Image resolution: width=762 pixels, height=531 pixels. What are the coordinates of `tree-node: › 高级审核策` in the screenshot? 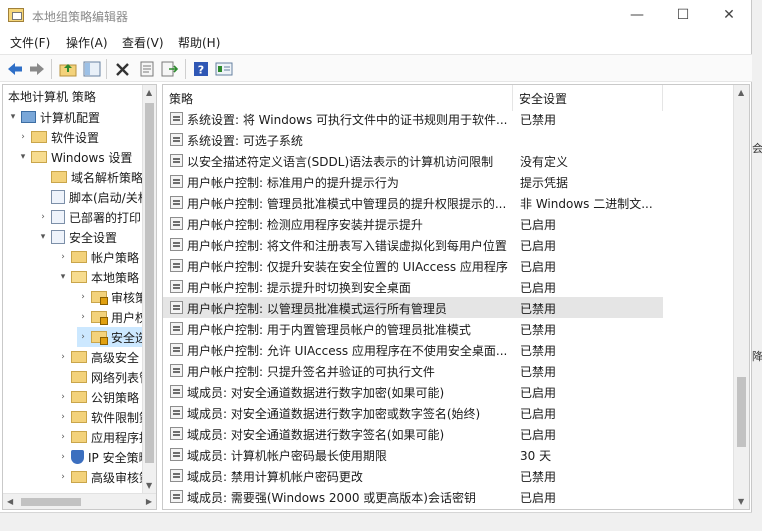 It's located at (104, 477).